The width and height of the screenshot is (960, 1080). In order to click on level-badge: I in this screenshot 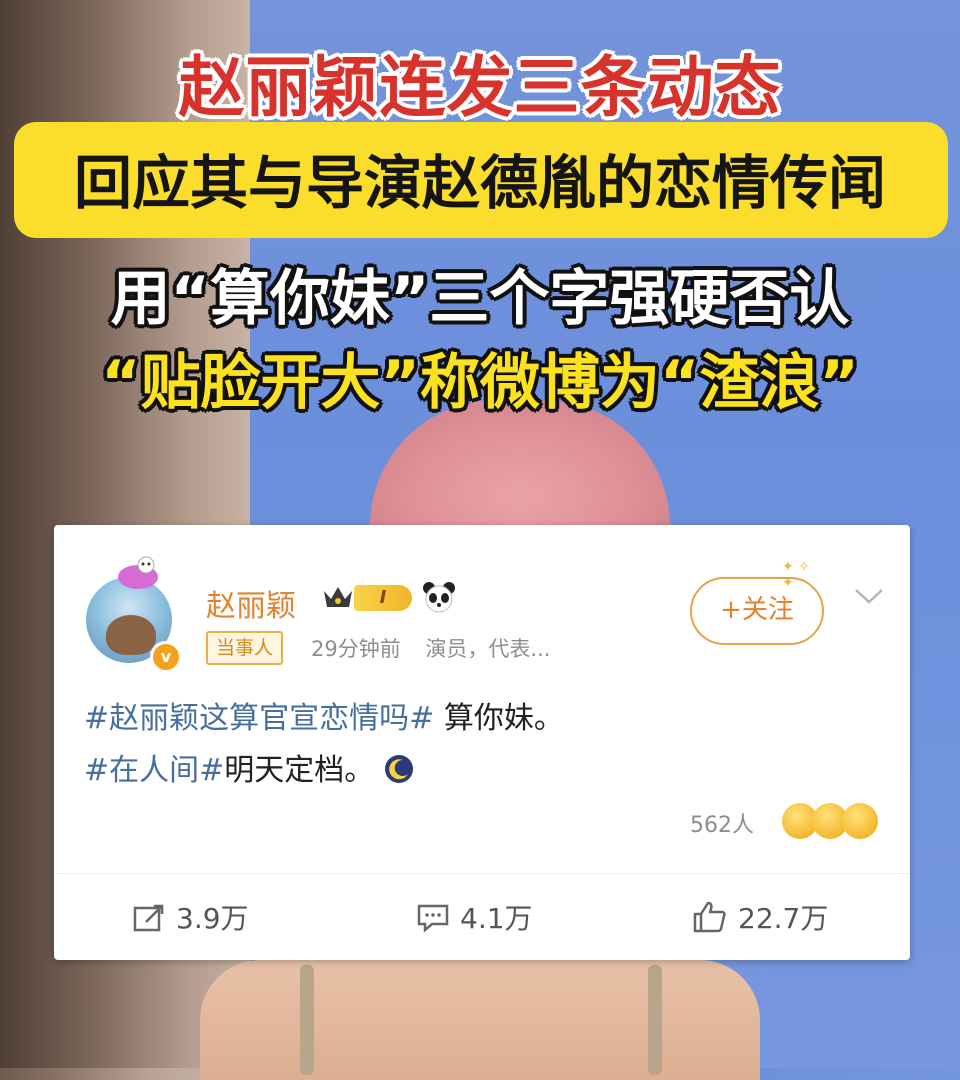, I will do `click(383, 598)`.